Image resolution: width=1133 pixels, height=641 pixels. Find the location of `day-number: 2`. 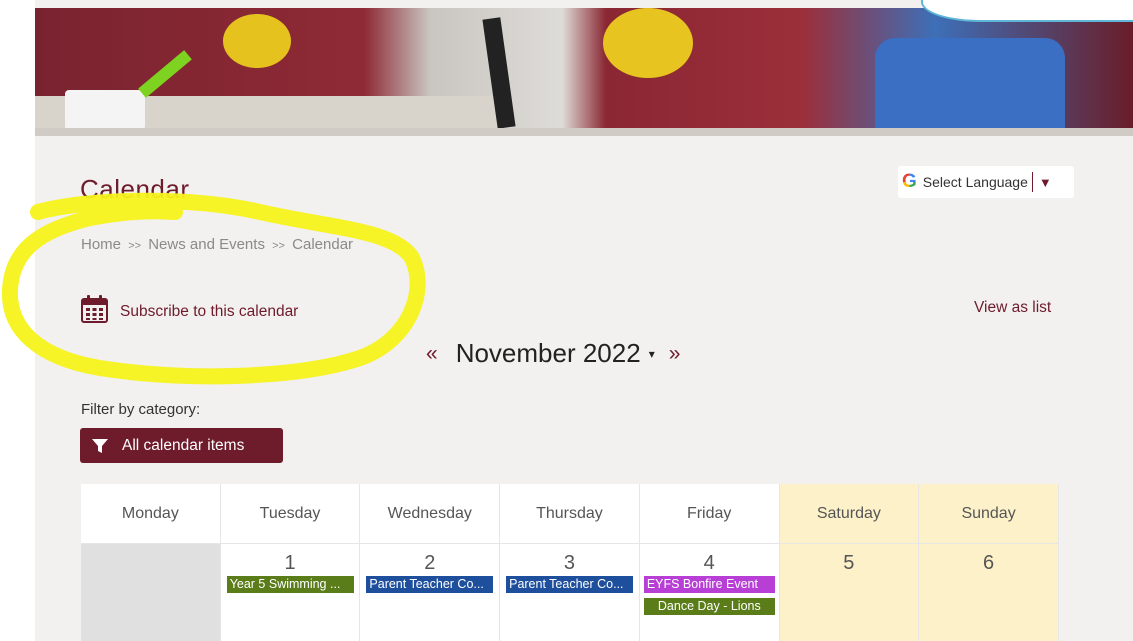

day-number: 2 is located at coordinates (430, 563).